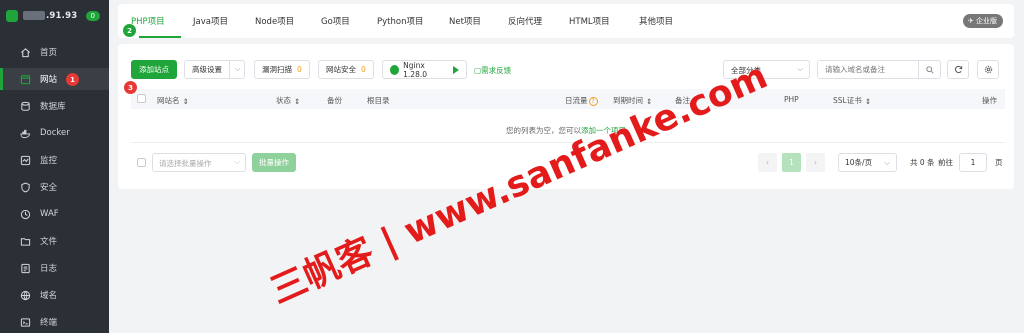 The image size is (1024, 333). I want to click on enterprise-label: 企业版, so click(986, 21).